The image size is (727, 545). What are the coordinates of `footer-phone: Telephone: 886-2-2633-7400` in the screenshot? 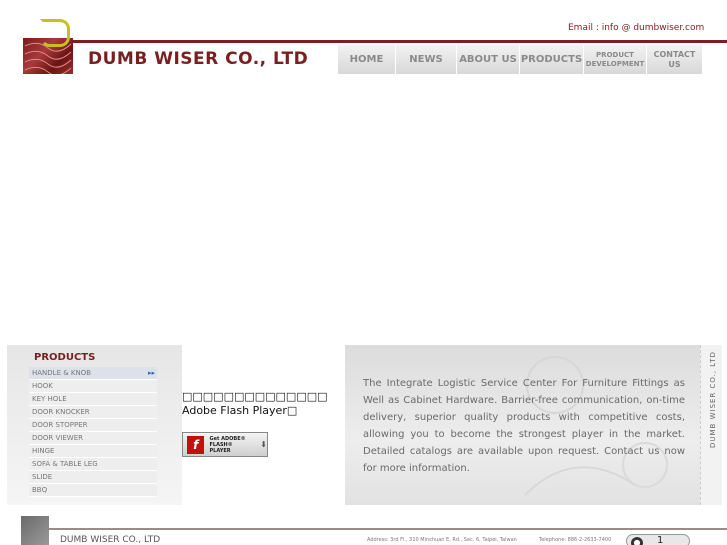 It's located at (575, 540).